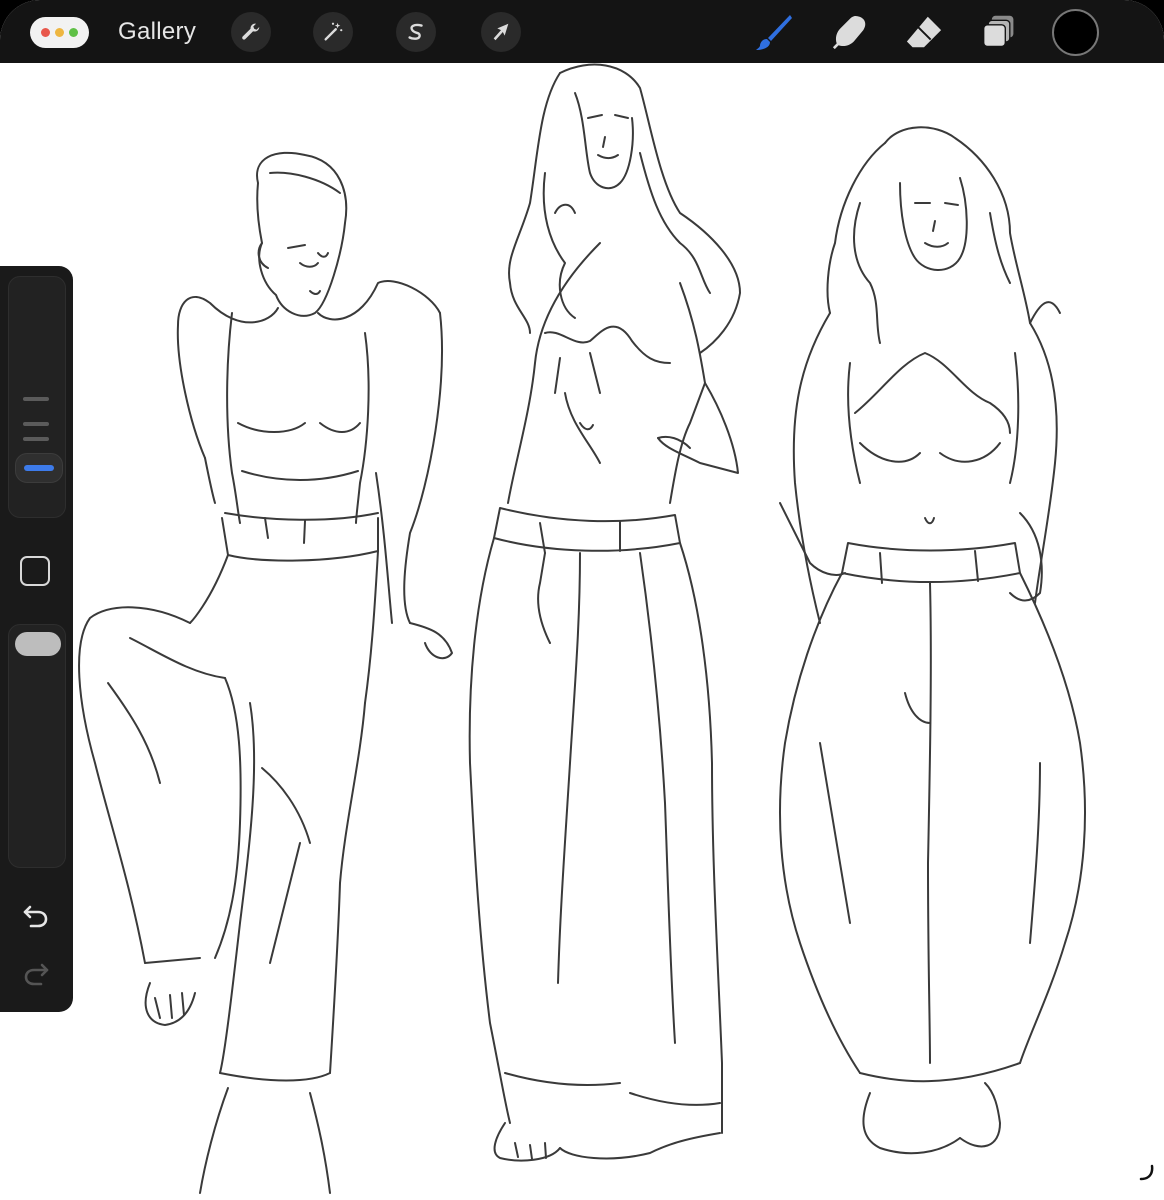  I want to click on redo-icon, so click(36, 973).